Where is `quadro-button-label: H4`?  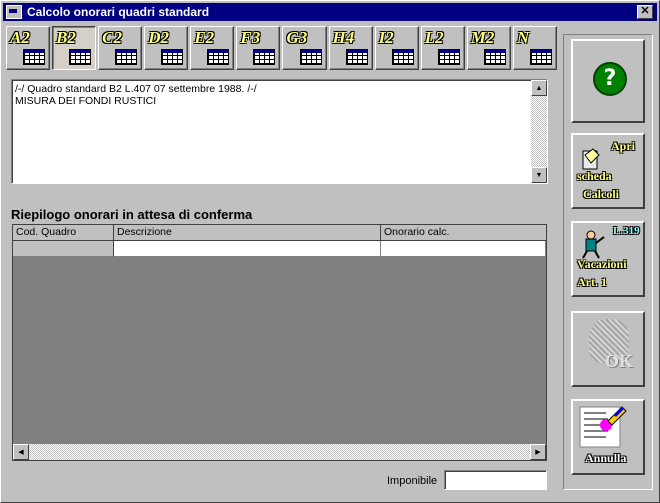
quadro-button-label: H4 is located at coordinates (343, 37).